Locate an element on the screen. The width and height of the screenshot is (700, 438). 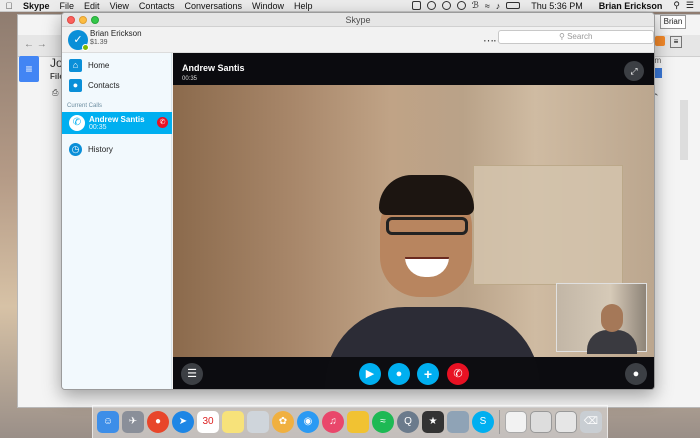
sync-status-icon is located at coordinates (446, 5).